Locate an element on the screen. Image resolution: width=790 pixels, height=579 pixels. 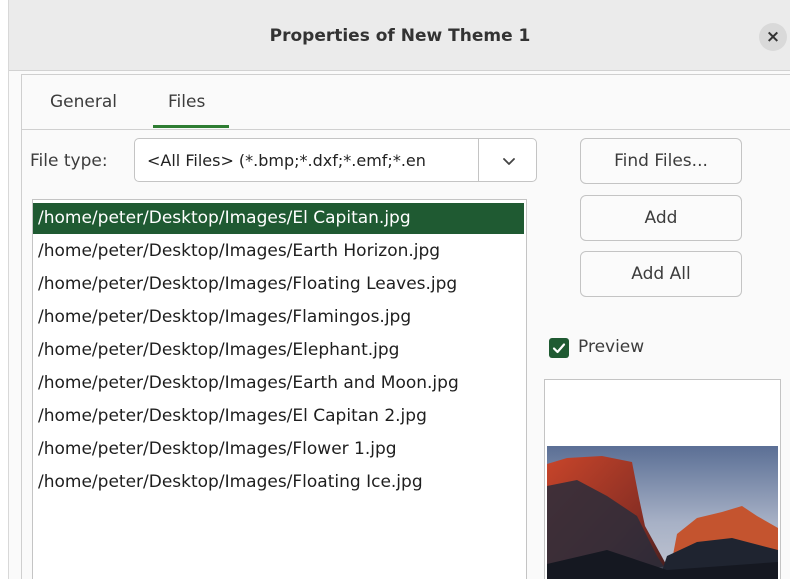
preview-checkbox is located at coordinates (559, 348).